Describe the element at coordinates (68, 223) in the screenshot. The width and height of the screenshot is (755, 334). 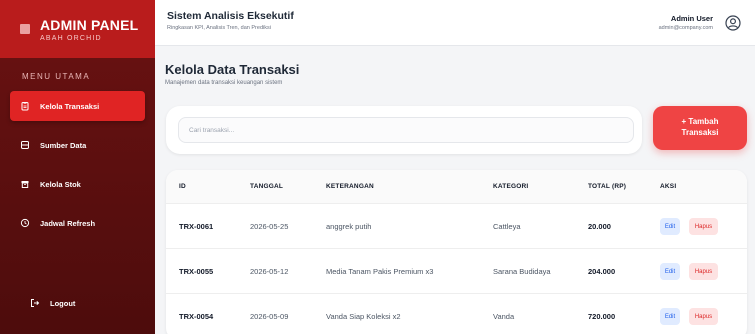
I see `sidebar-item-label: Jadwal Refresh` at that location.